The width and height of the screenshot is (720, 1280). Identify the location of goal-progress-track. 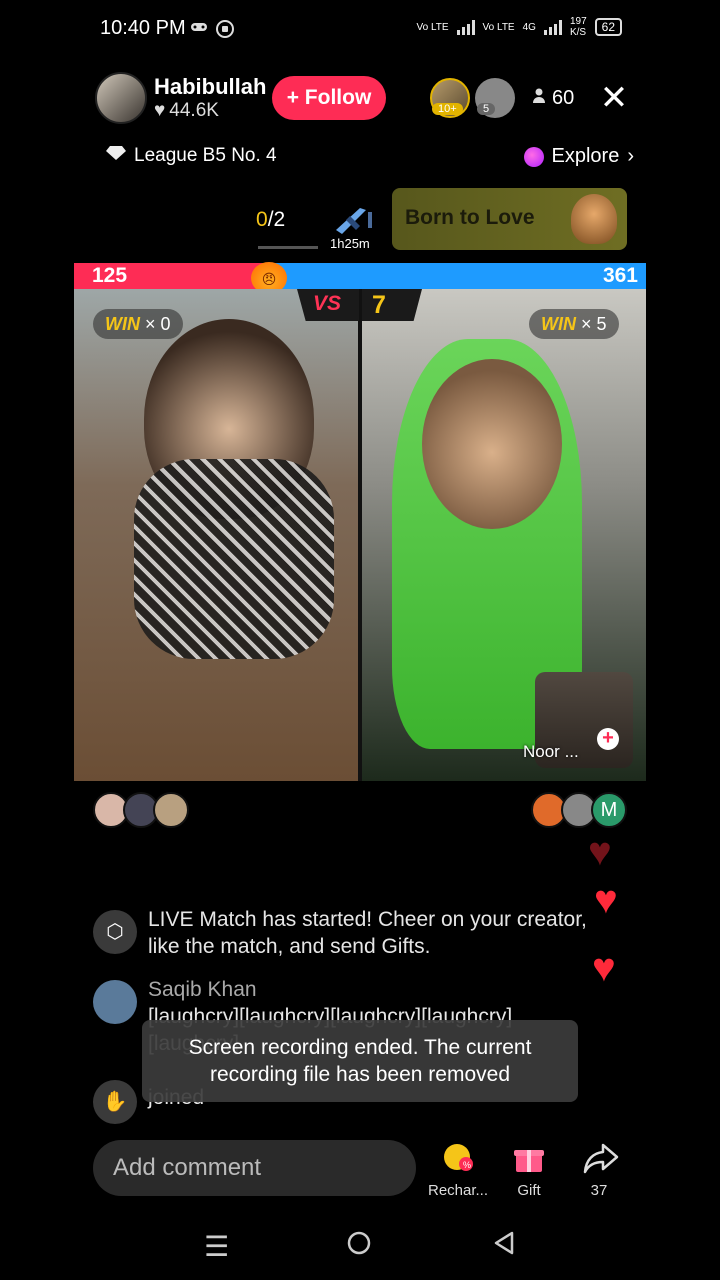
(288, 247).